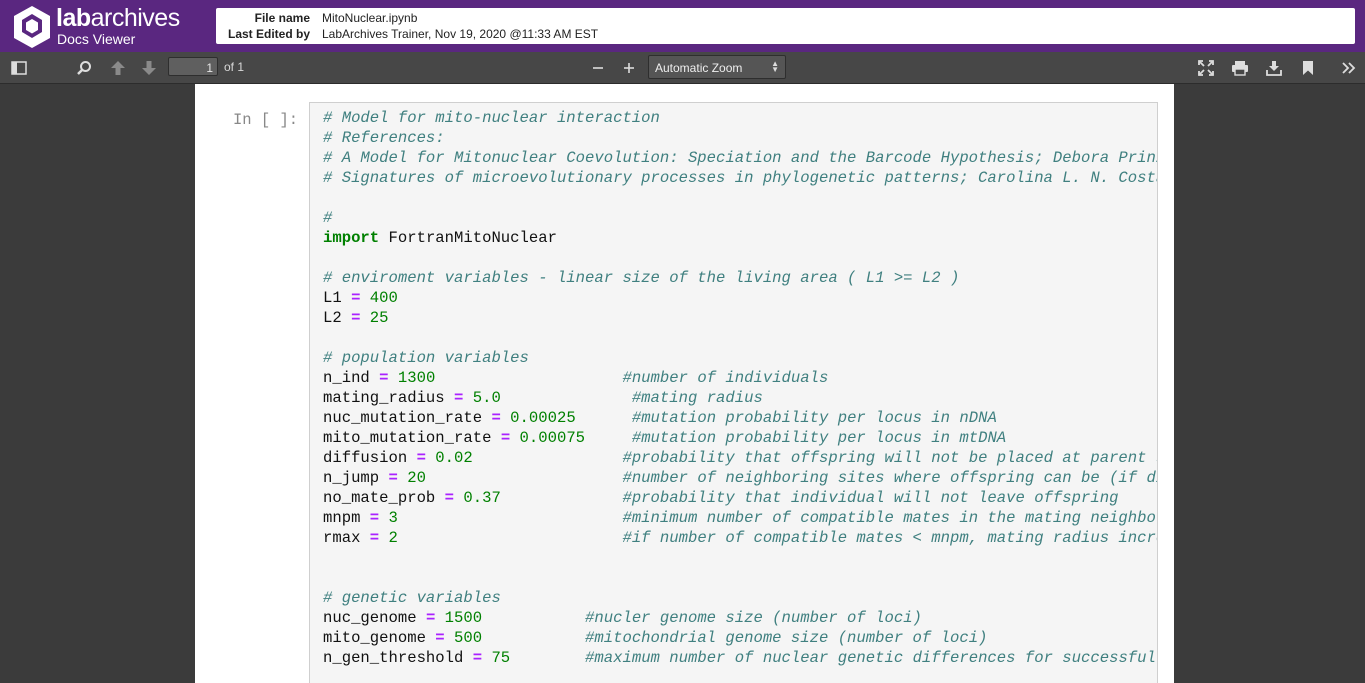 The width and height of the screenshot is (1365, 683). I want to click on code-token: diffusion, so click(370, 458).